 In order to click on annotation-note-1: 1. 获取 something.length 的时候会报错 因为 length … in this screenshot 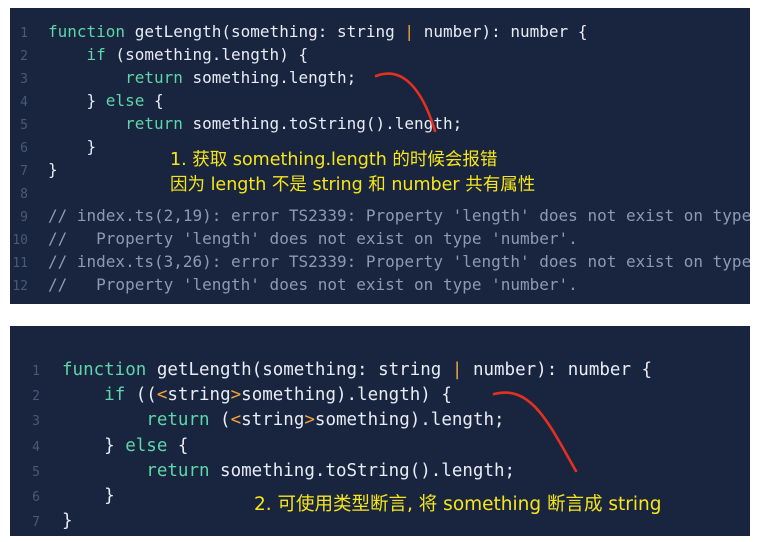, I will do `click(353, 172)`.